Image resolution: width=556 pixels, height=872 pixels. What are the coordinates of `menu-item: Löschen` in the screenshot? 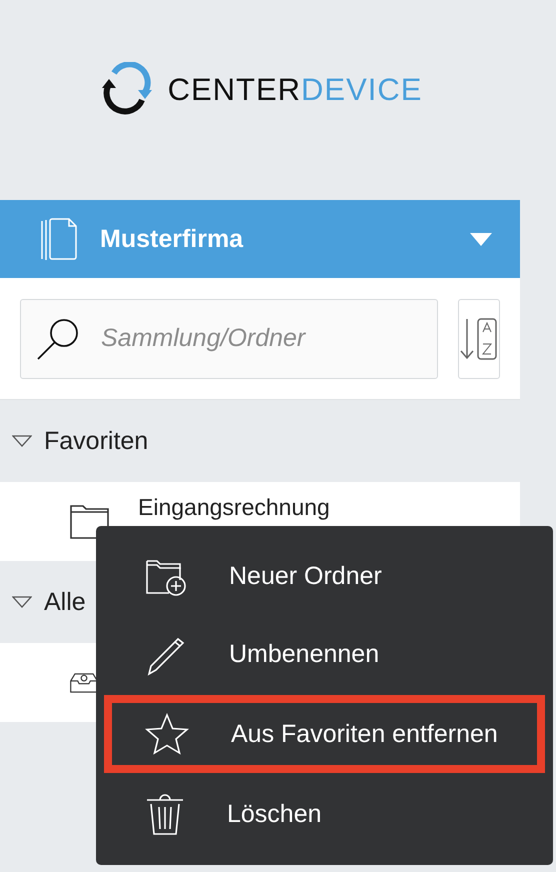 It's located at (324, 814).